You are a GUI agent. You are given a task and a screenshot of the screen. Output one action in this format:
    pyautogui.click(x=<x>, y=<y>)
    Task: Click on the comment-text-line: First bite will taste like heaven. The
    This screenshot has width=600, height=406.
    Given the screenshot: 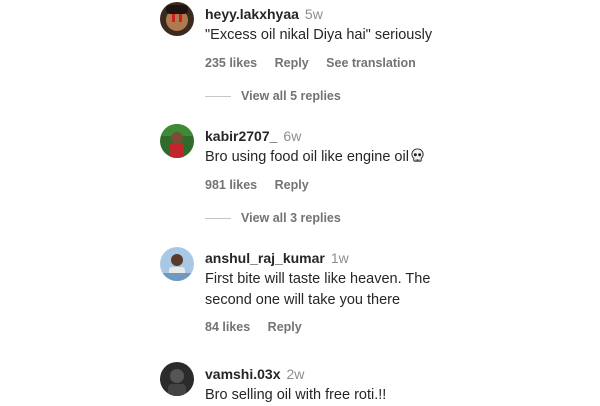 What is the action you would take?
    pyautogui.click(x=318, y=279)
    